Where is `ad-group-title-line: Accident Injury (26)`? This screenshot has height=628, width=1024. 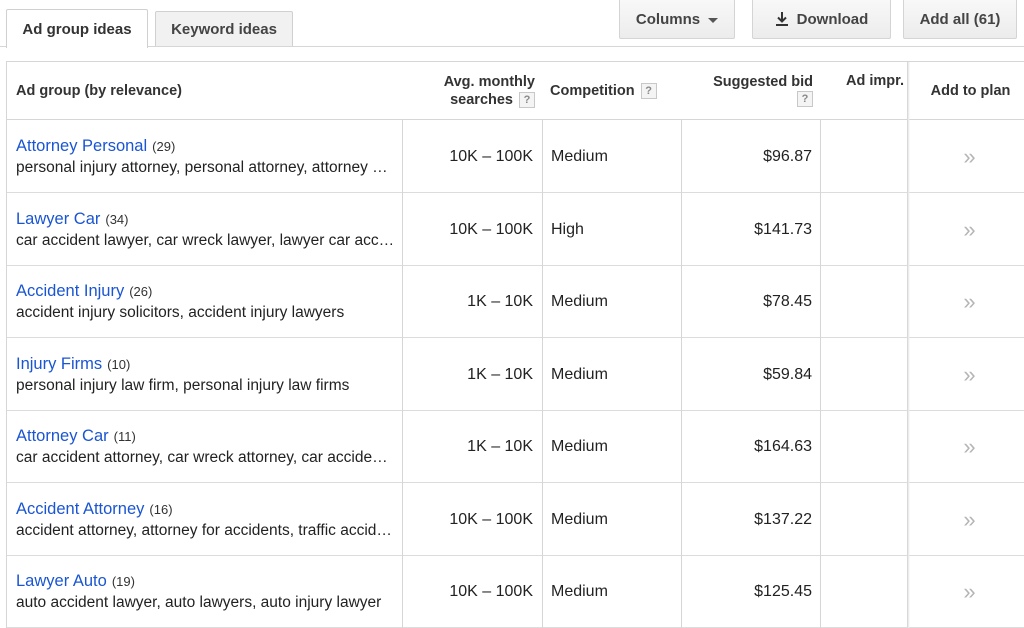
ad-group-title-line: Accident Injury (26) is located at coordinates (84, 291).